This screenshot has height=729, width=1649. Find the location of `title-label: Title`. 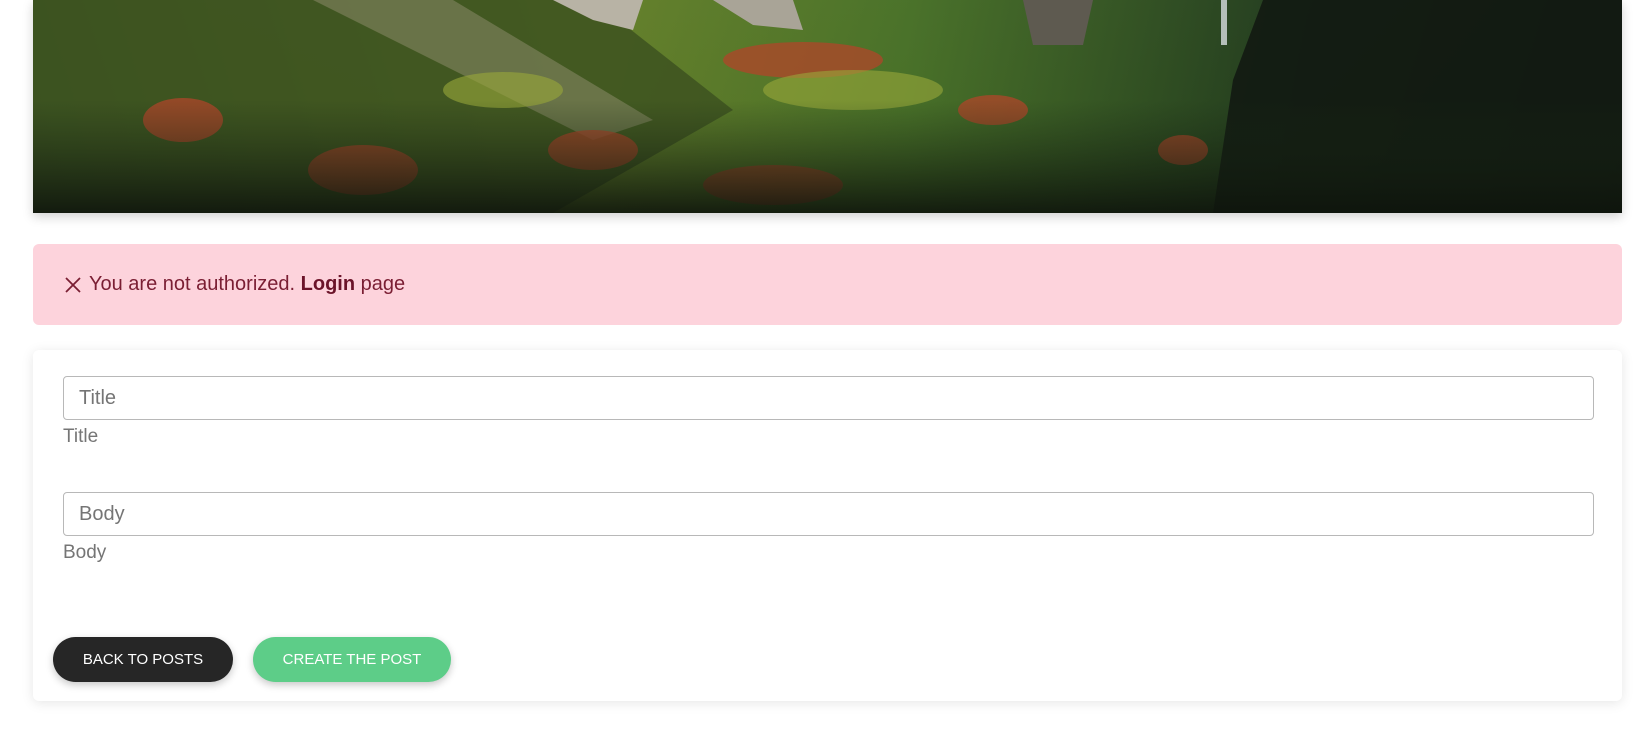

title-label: Title is located at coordinates (81, 436).